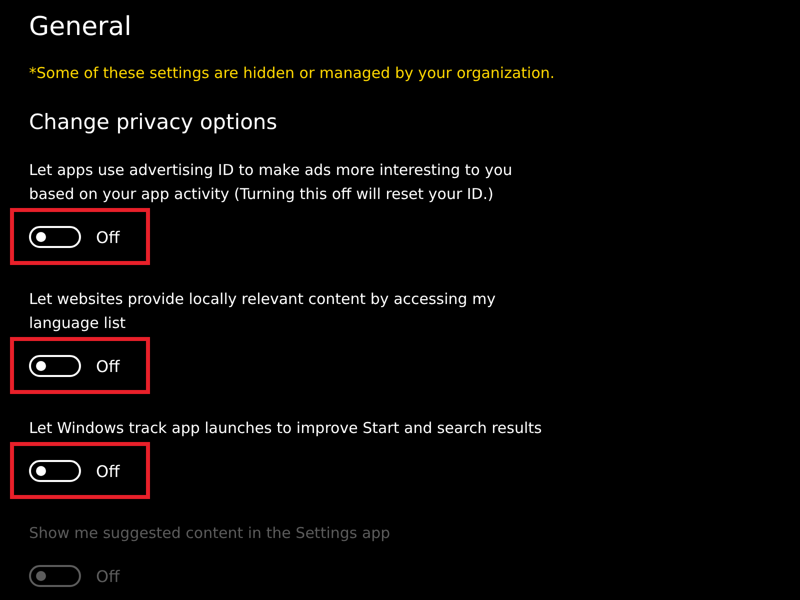  Describe the element at coordinates (286, 428) in the screenshot. I see `setting-label: Let Windows track app launches to improve Start and search results` at that location.